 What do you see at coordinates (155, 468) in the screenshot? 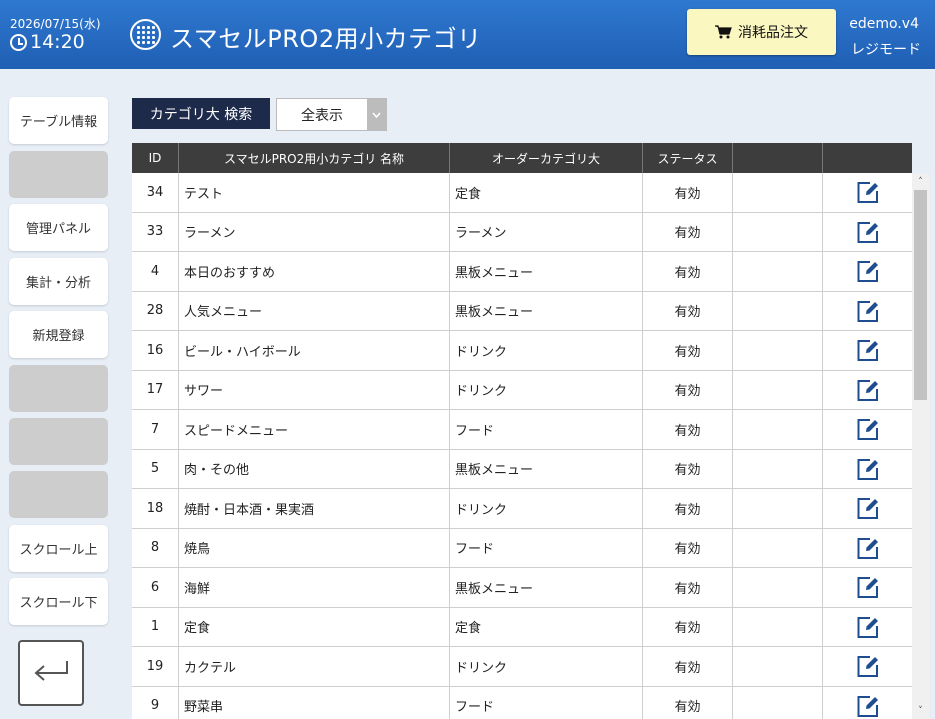
I see `cell-id: 5` at bounding box center [155, 468].